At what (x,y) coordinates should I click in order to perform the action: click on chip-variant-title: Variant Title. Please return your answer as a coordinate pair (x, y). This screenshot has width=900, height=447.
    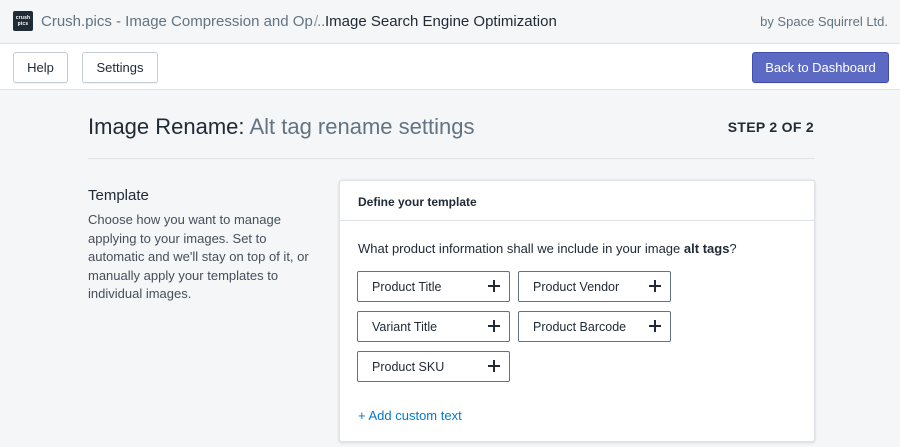
    Looking at the image, I should click on (433, 326).